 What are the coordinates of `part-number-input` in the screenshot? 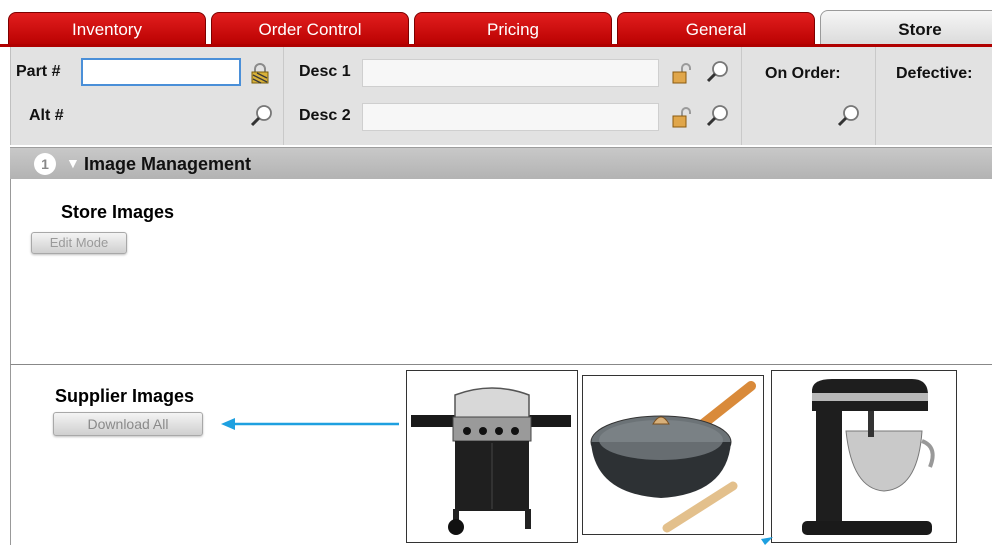 It's located at (161, 72).